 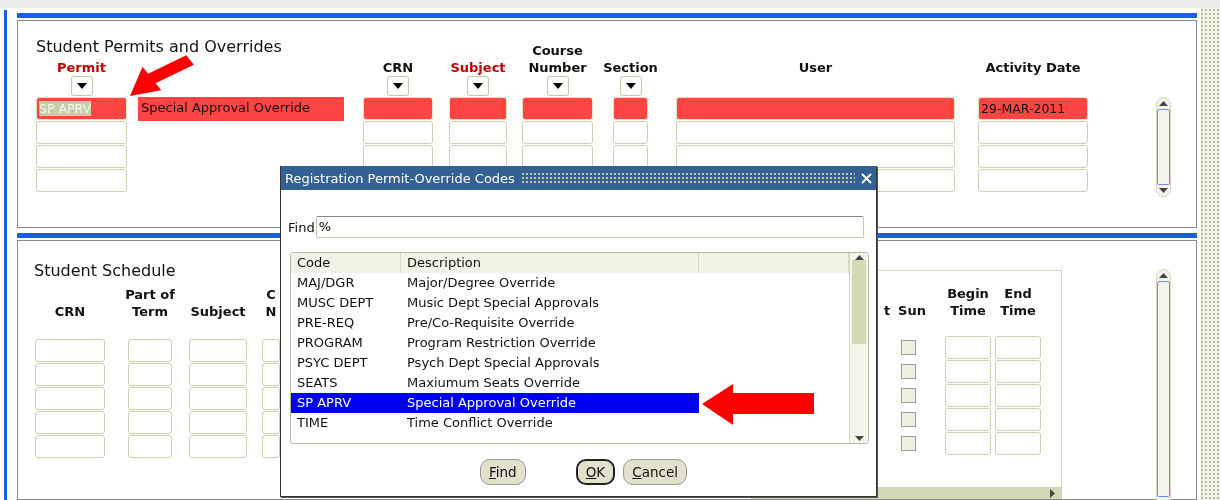 What do you see at coordinates (150, 294) in the screenshot?
I see `column-header: Part of` at bounding box center [150, 294].